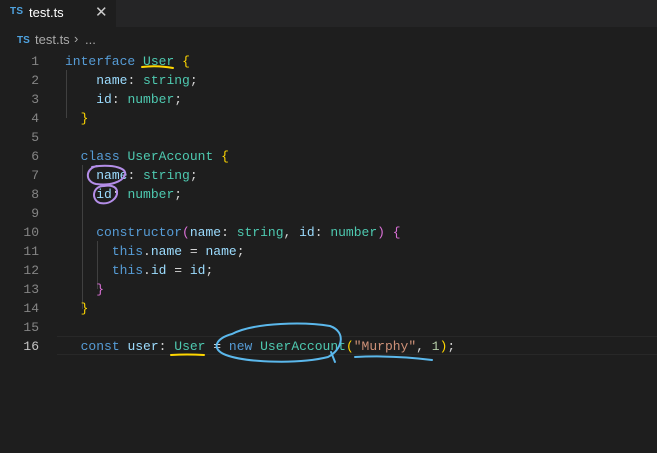  Describe the element at coordinates (278, 342) in the screenshot. I see `annotation-circle-new-useraccount` at that location.